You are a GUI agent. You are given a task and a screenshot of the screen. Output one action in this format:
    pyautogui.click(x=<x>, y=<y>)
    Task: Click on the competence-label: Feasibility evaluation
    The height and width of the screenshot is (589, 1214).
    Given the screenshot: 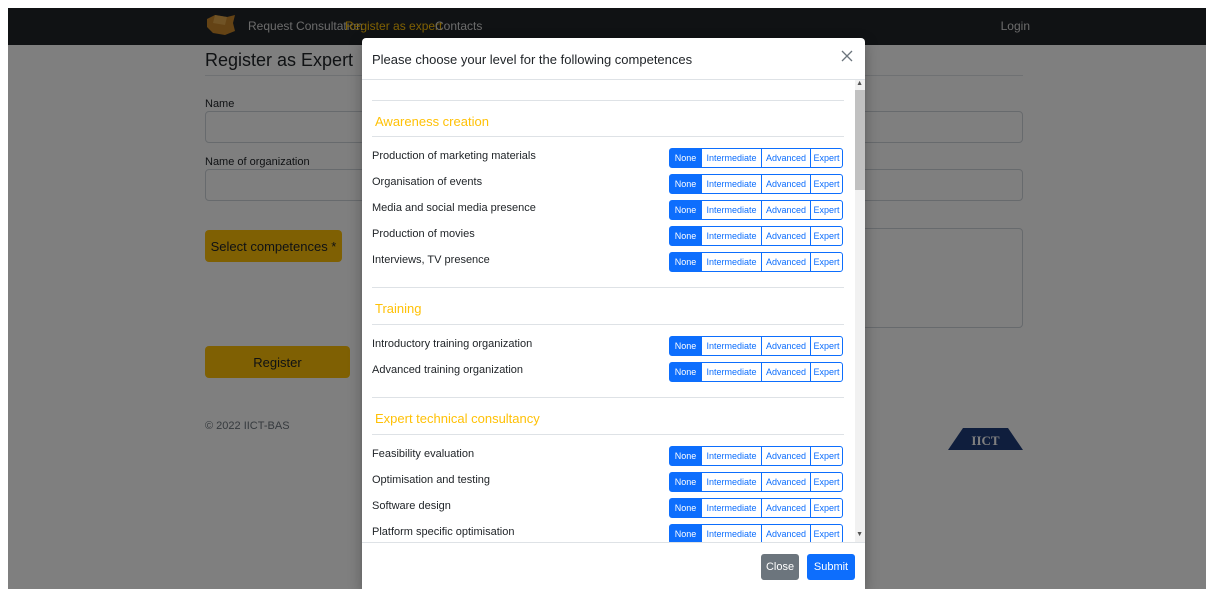 What is the action you would take?
    pyautogui.click(x=423, y=454)
    